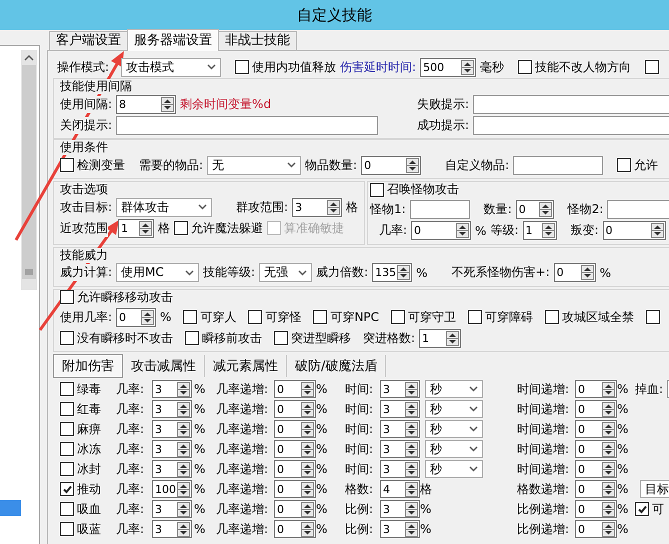 Image resolution: width=669 pixels, height=544 pixels. Describe the element at coordinates (589, 317) in the screenshot. I see `checkbox: 攻城区域全禁` at that location.